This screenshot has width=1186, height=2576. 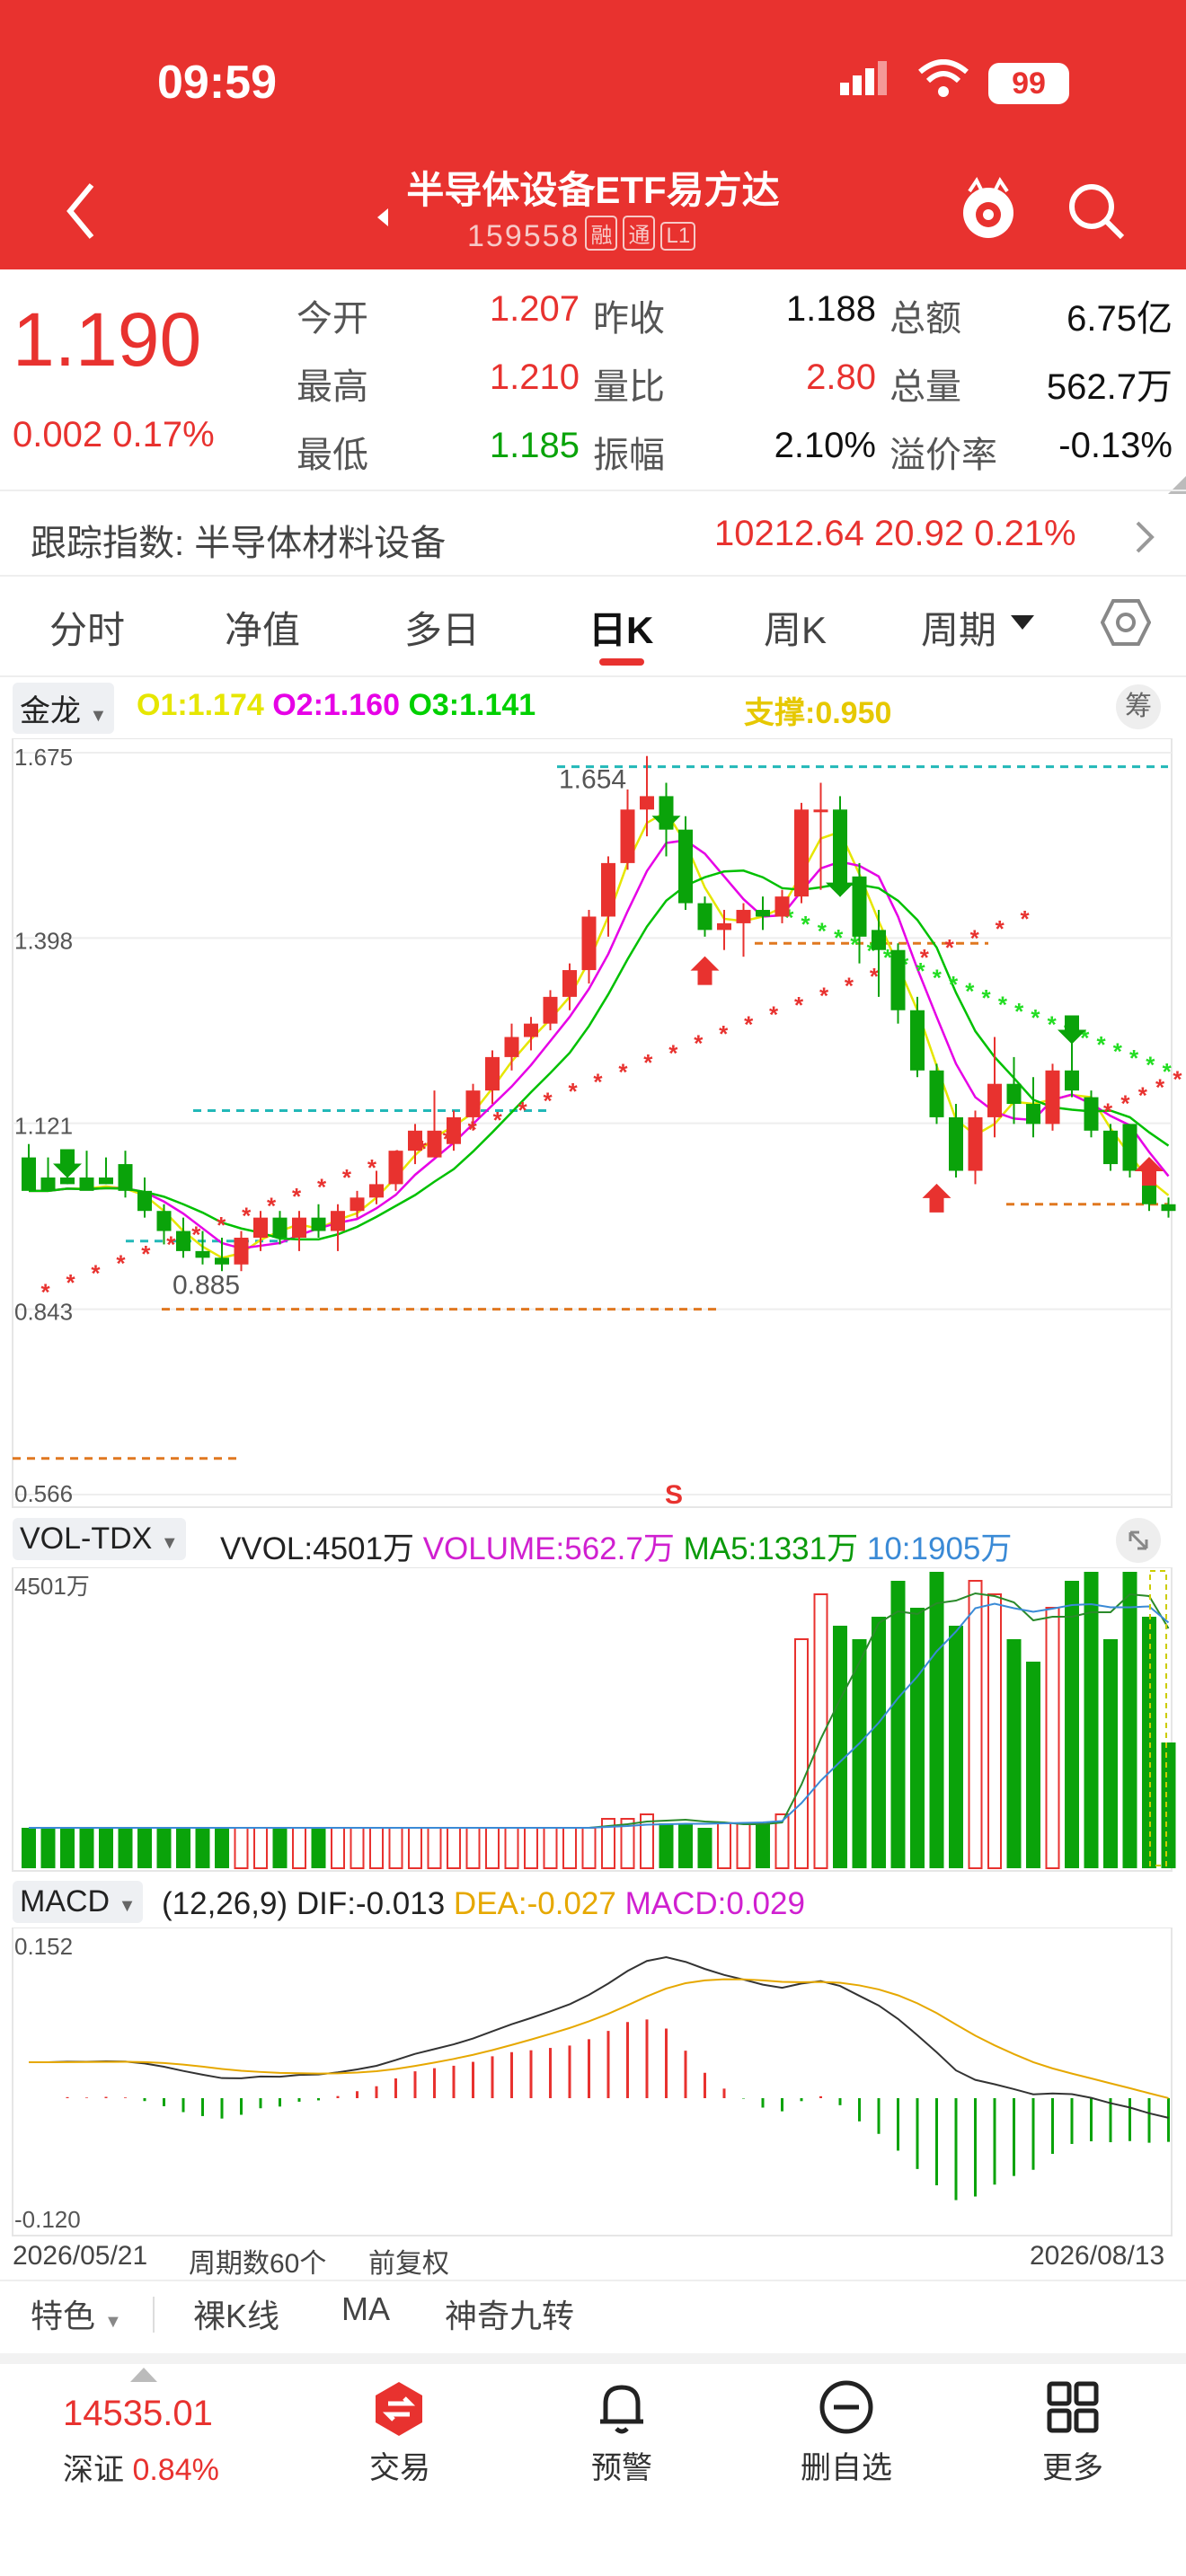 I want to click on tab-jingzhi: 净值, so click(x=262, y=627).